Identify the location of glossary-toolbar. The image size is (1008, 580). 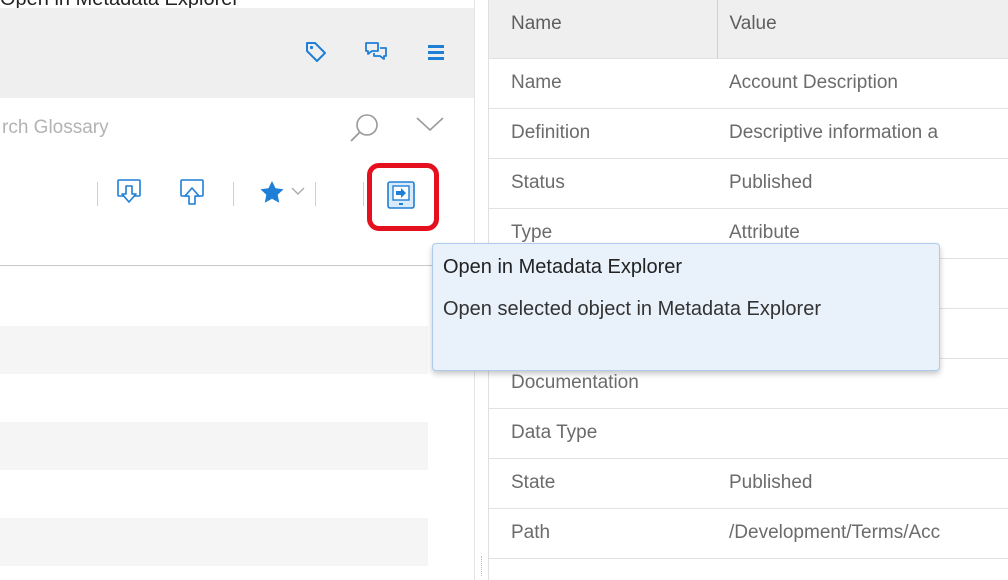
(237, 210).